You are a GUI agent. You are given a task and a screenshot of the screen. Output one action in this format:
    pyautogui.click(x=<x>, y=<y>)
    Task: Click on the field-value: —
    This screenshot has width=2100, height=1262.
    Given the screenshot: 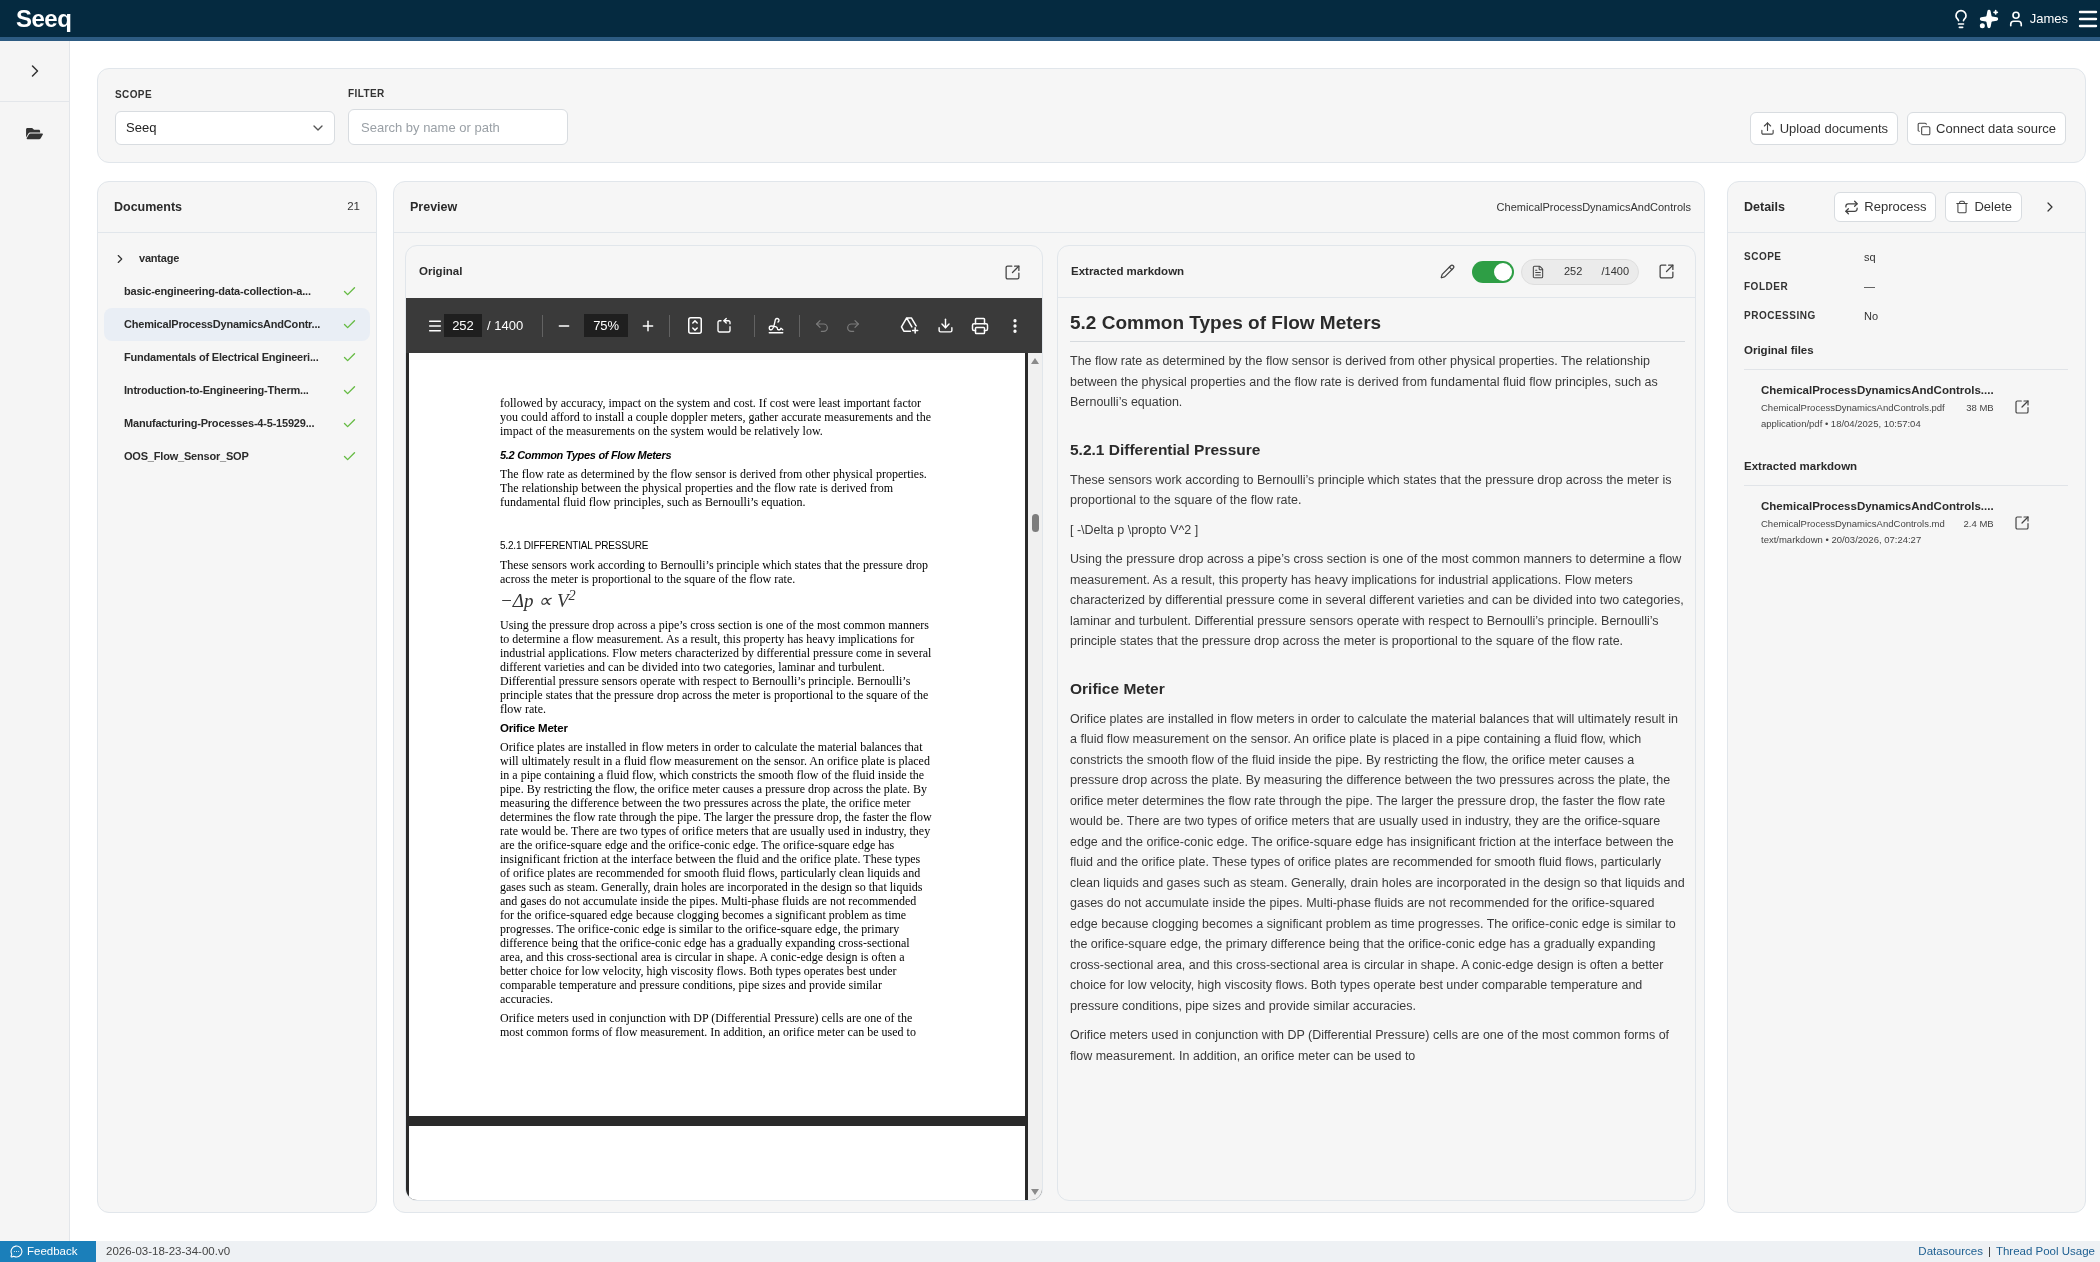 What is the action you would take?
    pyautogui.click(x=1869, y=286)
    